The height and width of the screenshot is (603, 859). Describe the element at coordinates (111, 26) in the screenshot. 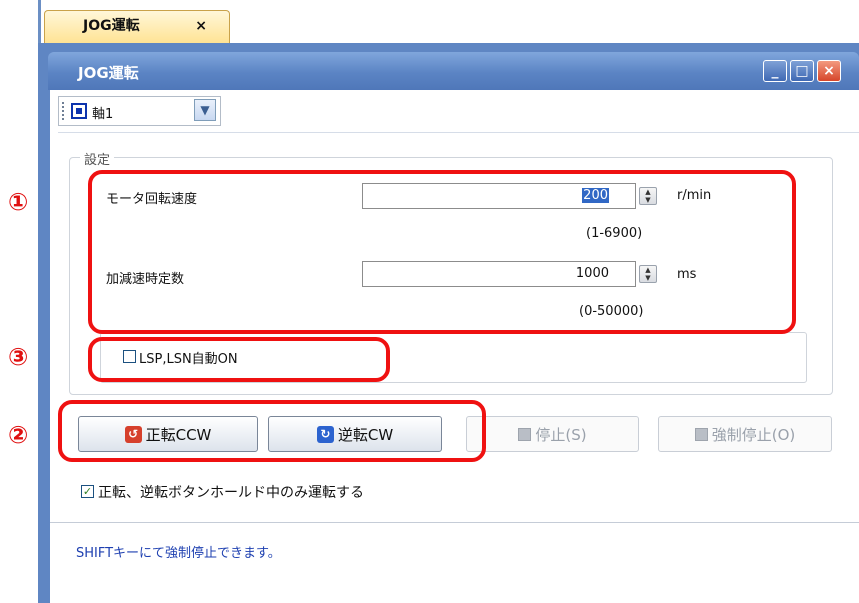

I see `tab-label: JOG運転` at that location.